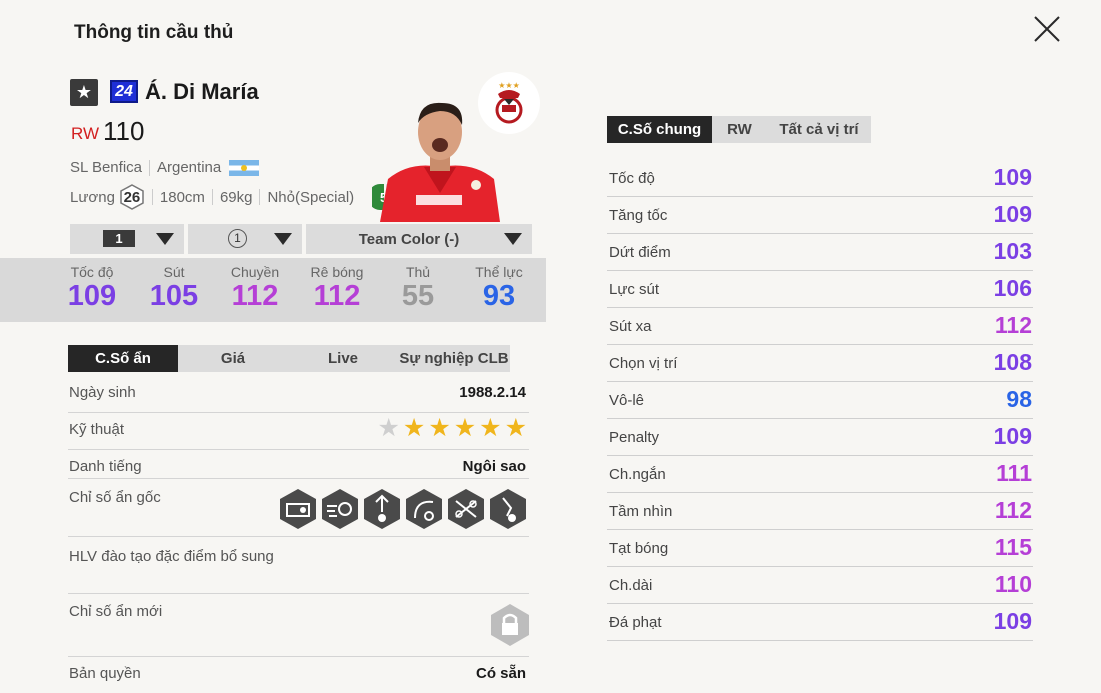 This screenshot has width=1101, height=693. I want to click on attribute-value: 103, so click(1012, 251).